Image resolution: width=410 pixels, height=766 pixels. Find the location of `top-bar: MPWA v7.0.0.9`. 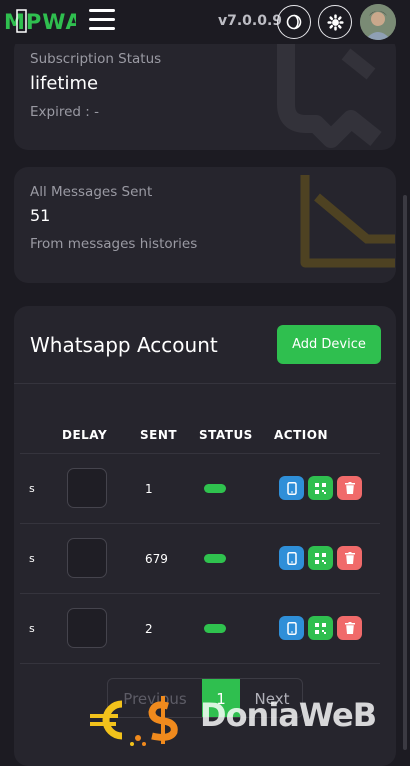

top-bar: MPWA v7.0.0.9 is located at coordinates (205, 22).